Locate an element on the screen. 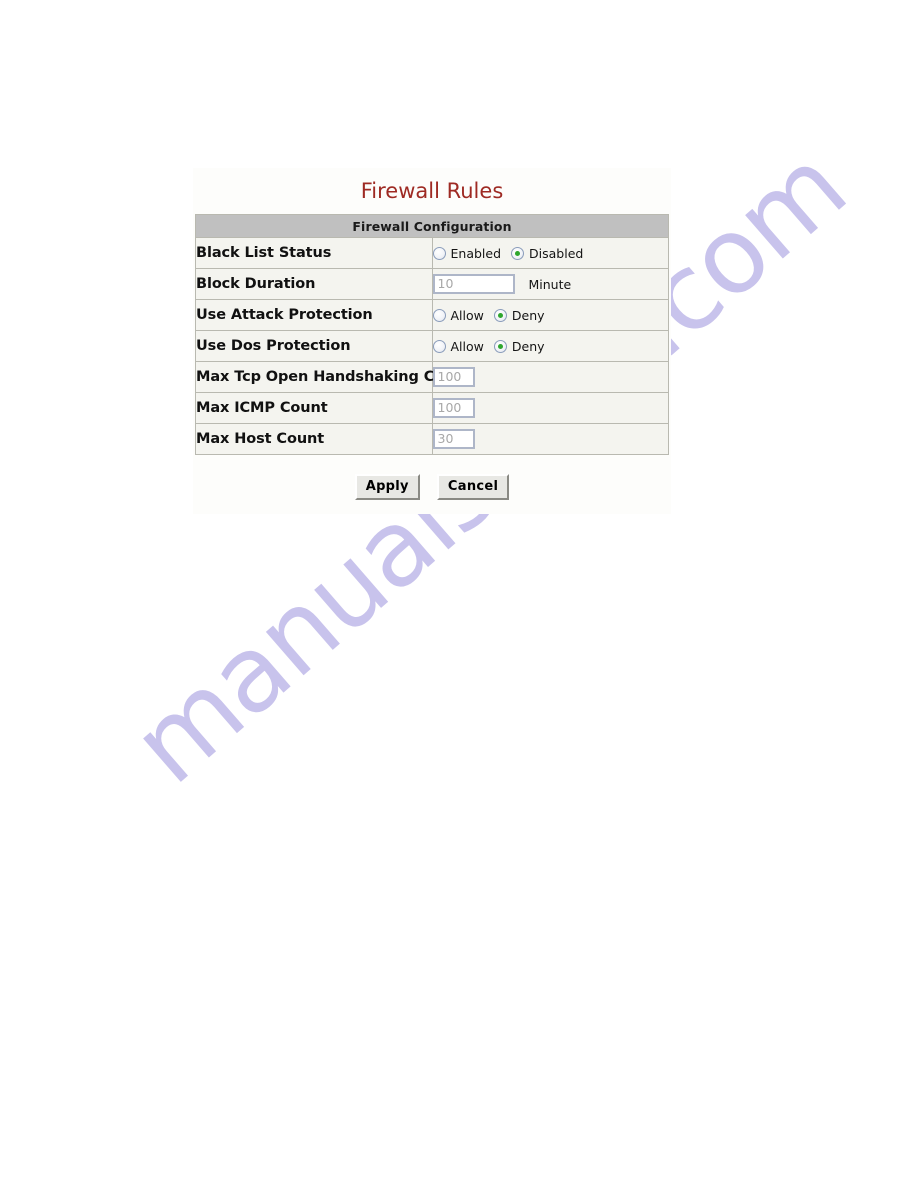 The width and height of the screenshot is (918, 1188). radio-label-attack-deny: Deny is located at coordinates (528, 315).